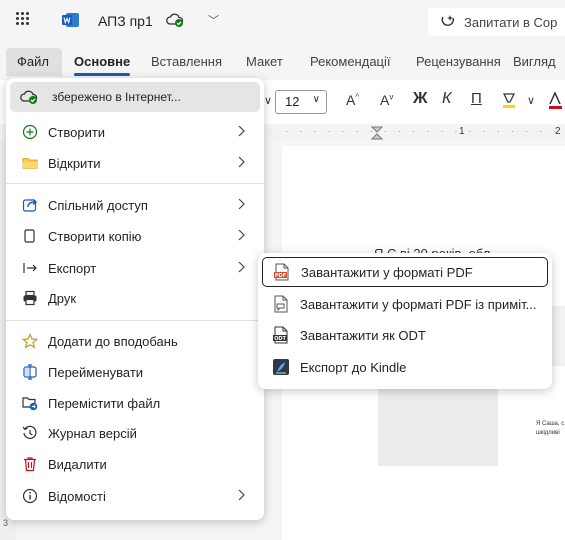  Describe the element at coordinates (135, 132) in the screenshot. I see `menu-item-new: Створити` at that location.